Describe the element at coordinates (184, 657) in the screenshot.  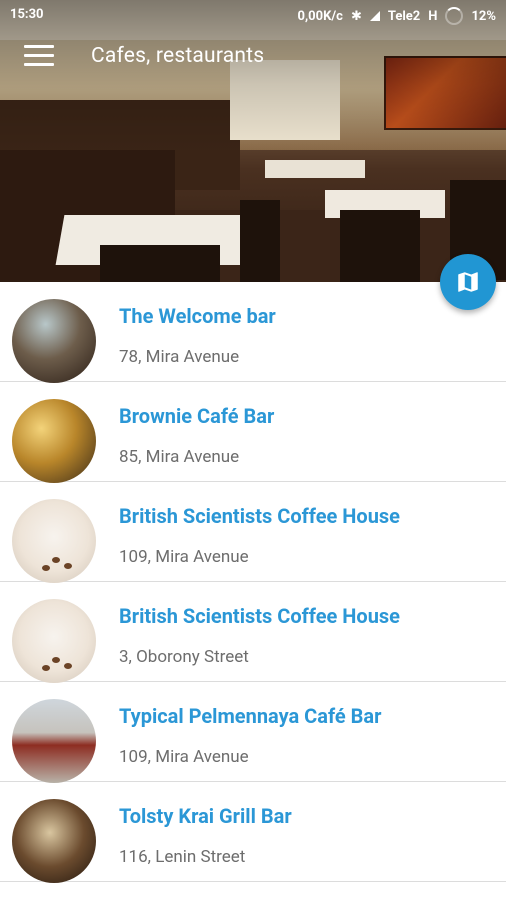
I see `place-address: 3, Oborony Street` at that location.